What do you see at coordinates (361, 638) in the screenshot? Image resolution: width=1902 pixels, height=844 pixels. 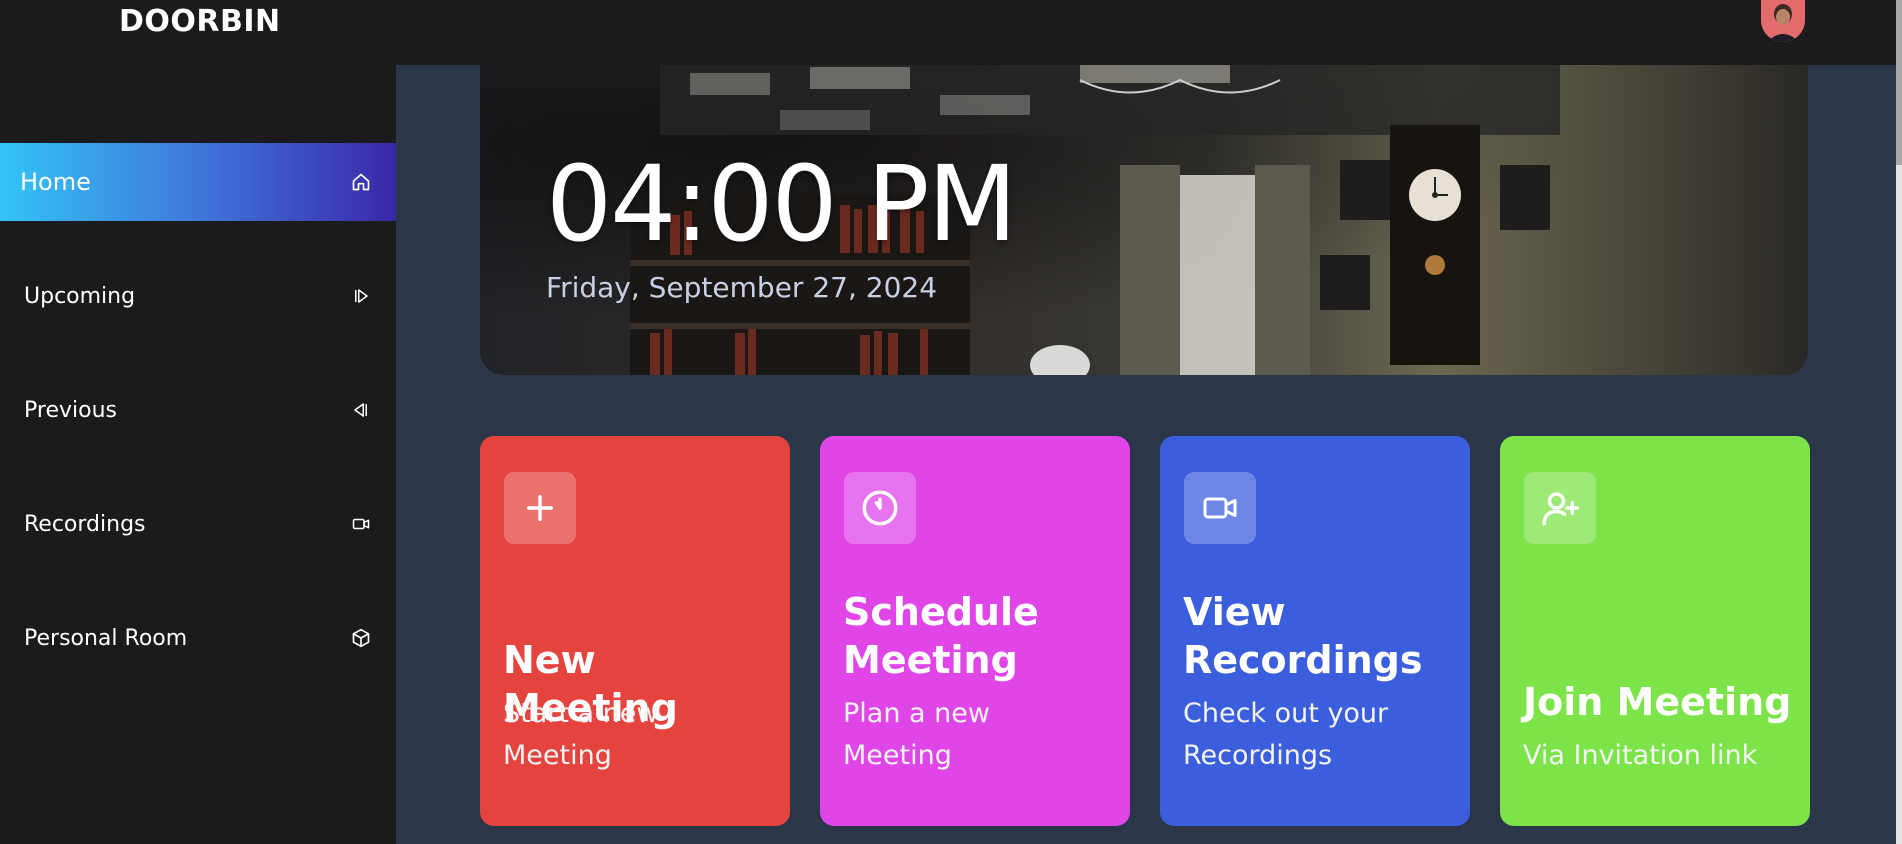 I see `cube-icon` at bounding box center [361, 638].